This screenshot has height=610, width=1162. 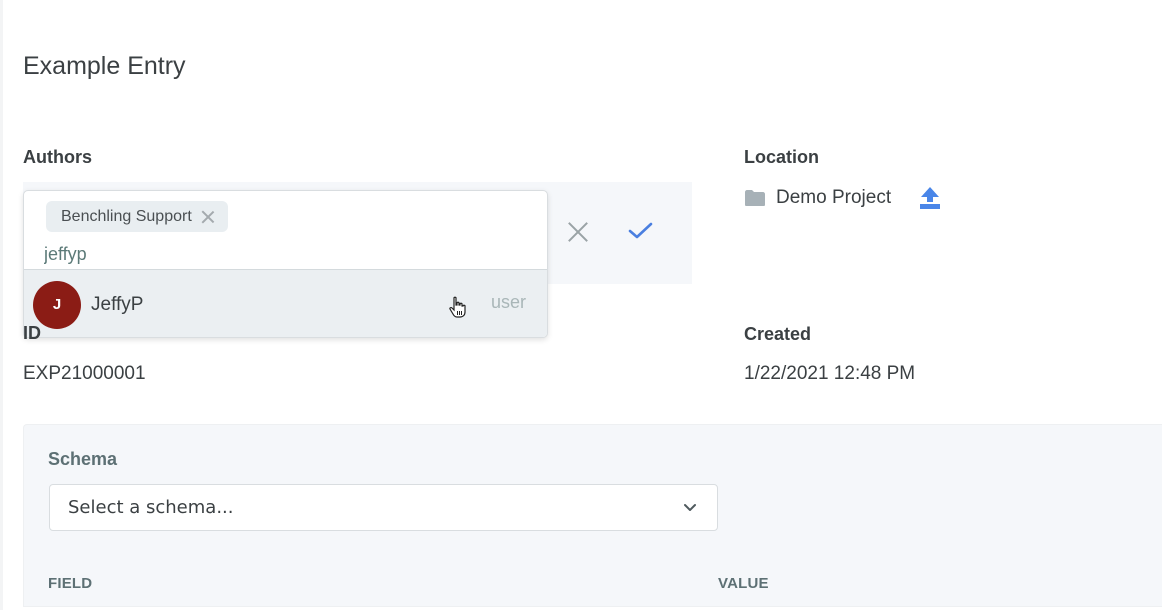 I want to click on authors-label: Authors, so click(x=57, y=157).